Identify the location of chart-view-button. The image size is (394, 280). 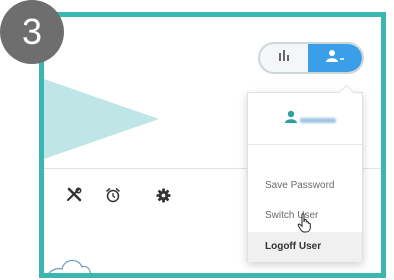
(284, 58).